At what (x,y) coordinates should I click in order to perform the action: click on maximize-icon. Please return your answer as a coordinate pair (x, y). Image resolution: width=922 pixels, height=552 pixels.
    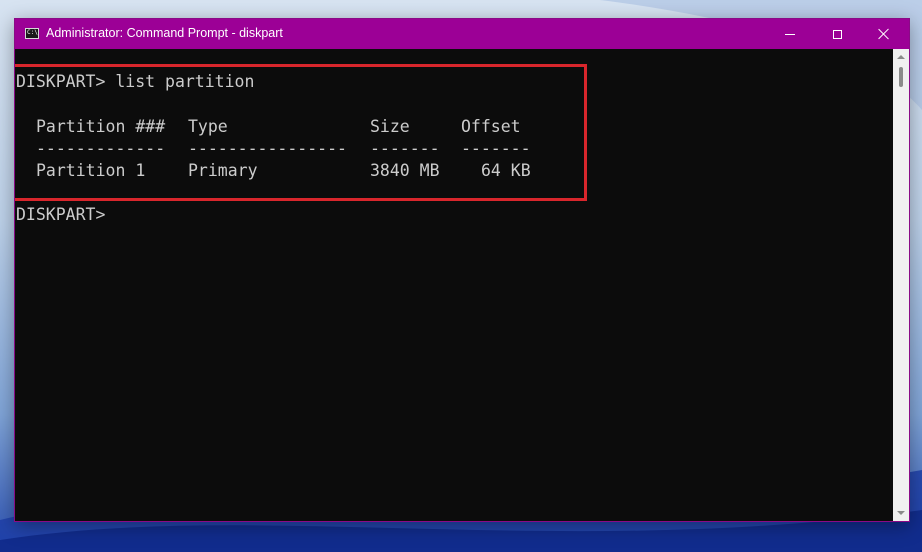
    Looking at the image, I should click on (837, 34).